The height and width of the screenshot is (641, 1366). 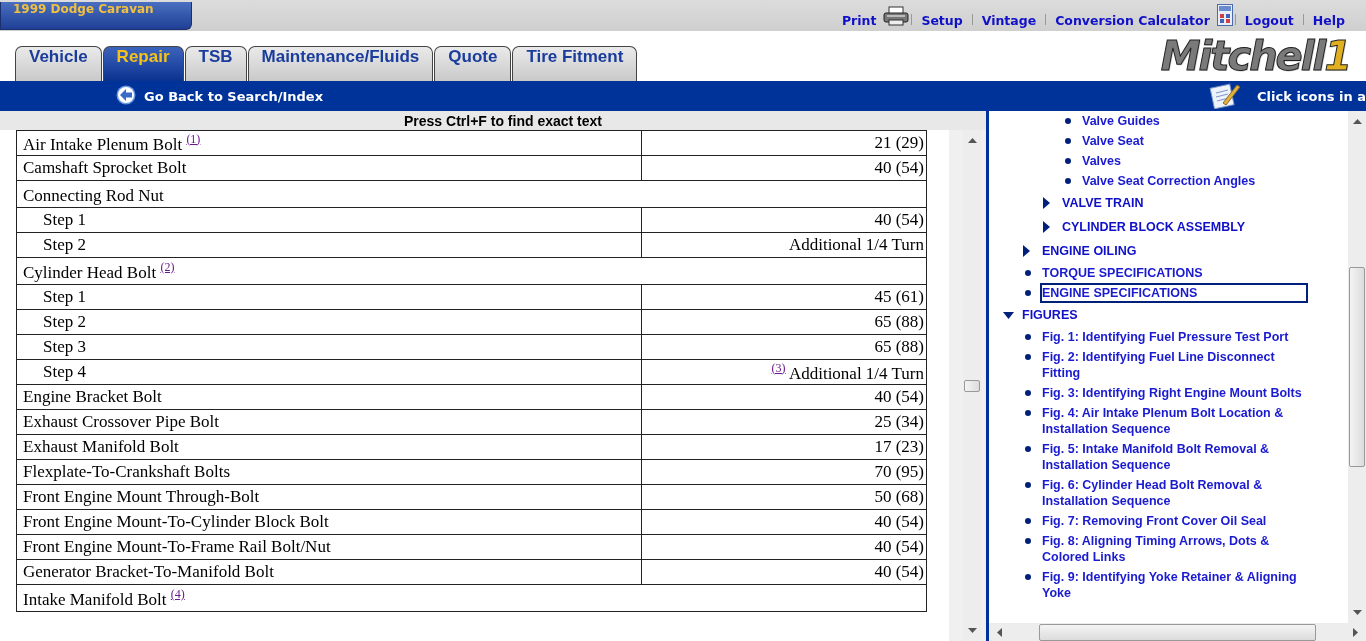 What do you see at coordinates (1214, 121) in the screenshot?
I see `toc-link: Valve Guides` at bounding box center [1214, 121].